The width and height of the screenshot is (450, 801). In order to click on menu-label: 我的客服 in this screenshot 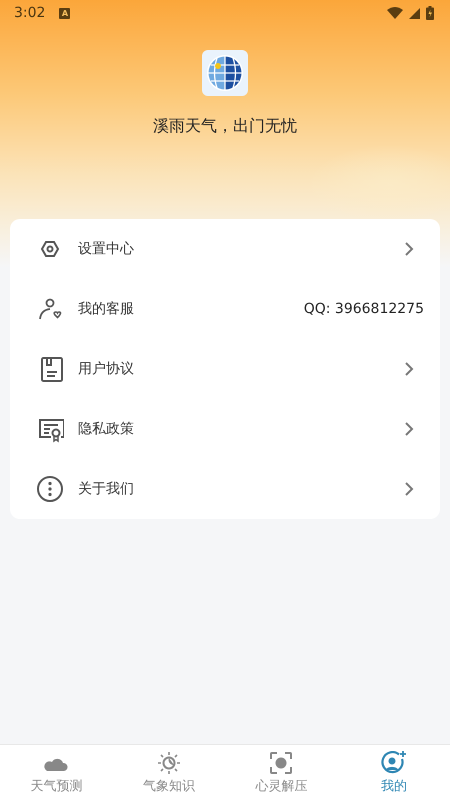, I will do `click(106, 309)`.